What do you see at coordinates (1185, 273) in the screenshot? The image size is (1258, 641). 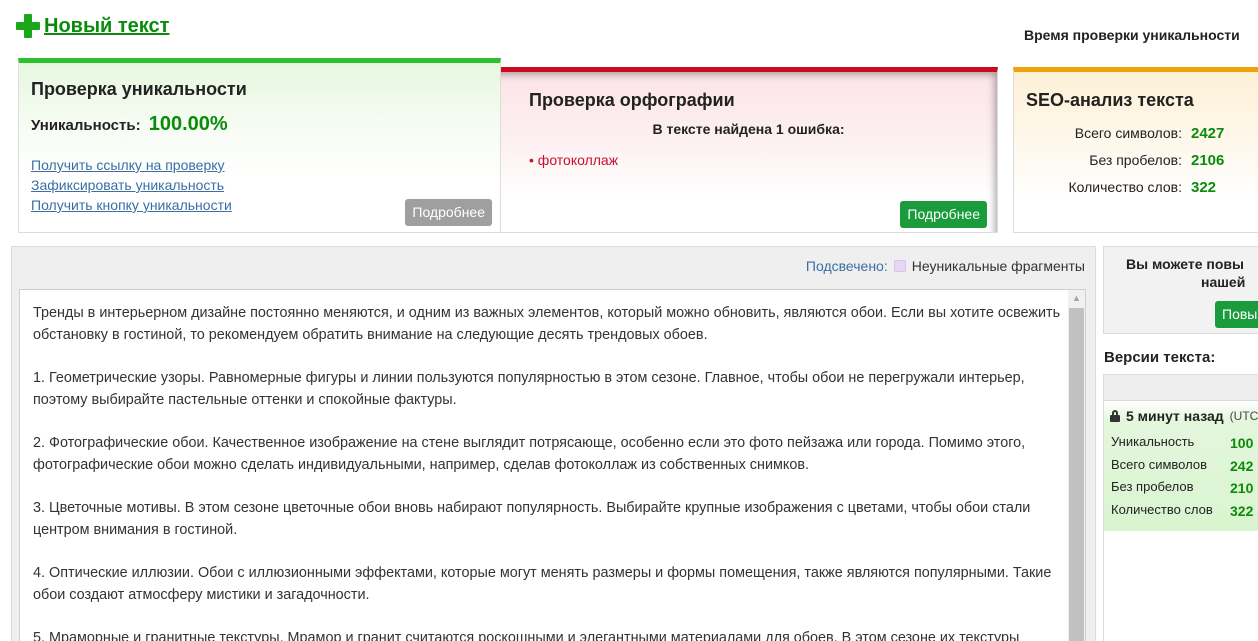 I see `promo-text: Вы можете повы нашей` at bounding box center [1185, 273].